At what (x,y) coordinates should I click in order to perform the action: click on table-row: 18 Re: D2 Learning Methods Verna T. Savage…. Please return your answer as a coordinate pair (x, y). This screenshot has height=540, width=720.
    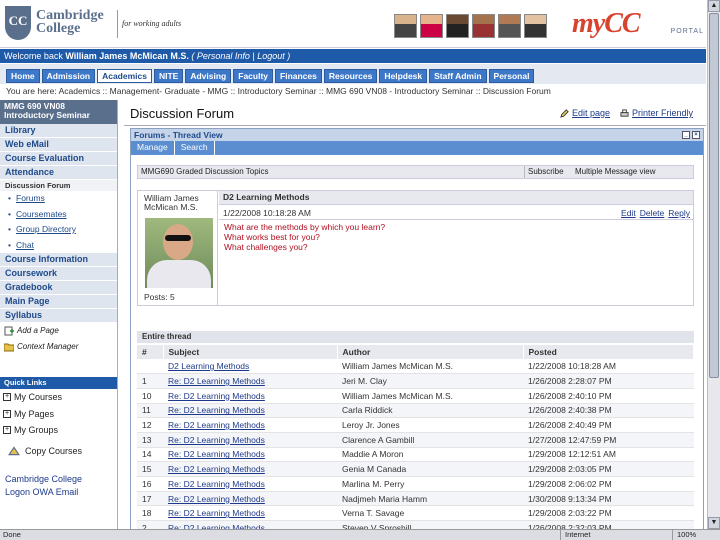
    Looking at the image, I should click on (415, 513).